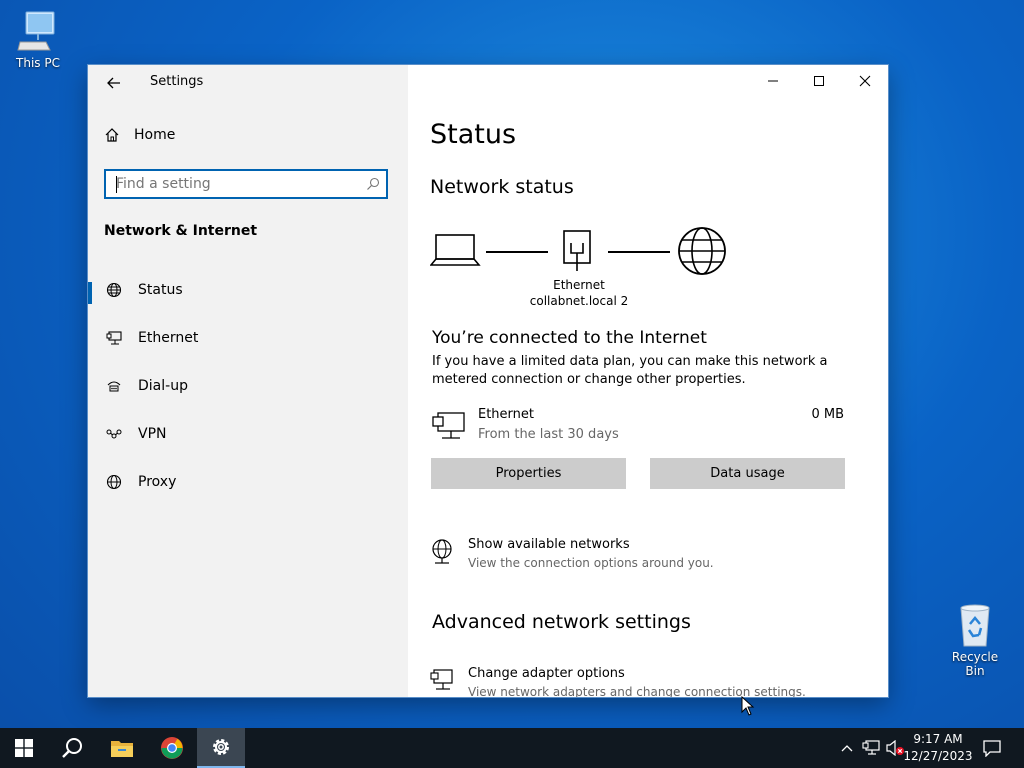 Image resolution: width=1024 pixels, height=768 pixels. What do you see at coordinates (36, 31) in the screenshot?
I see `computer-icon` at bounding box center [36, 31].